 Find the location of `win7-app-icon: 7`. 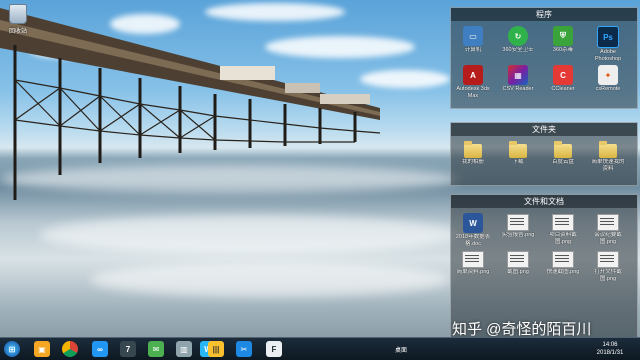

win7-app-icon: 7 is located at coordinates (128, 349).